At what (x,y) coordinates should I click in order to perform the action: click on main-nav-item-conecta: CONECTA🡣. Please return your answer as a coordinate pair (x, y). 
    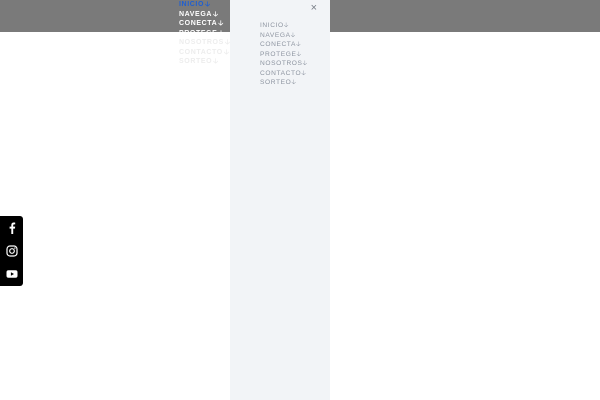
    Looking at the image, I should click on (205, 24).